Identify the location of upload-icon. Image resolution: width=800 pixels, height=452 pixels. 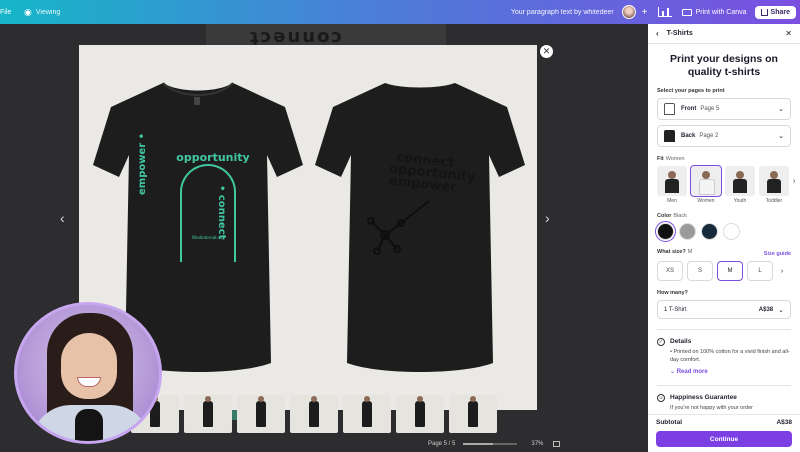
(764, 12).